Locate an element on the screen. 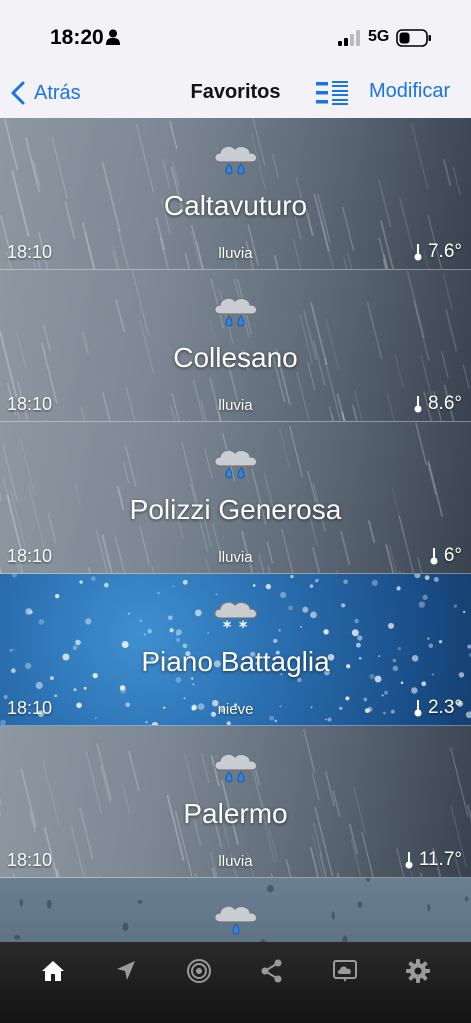  person-icon is located at coordinates (113, 37).